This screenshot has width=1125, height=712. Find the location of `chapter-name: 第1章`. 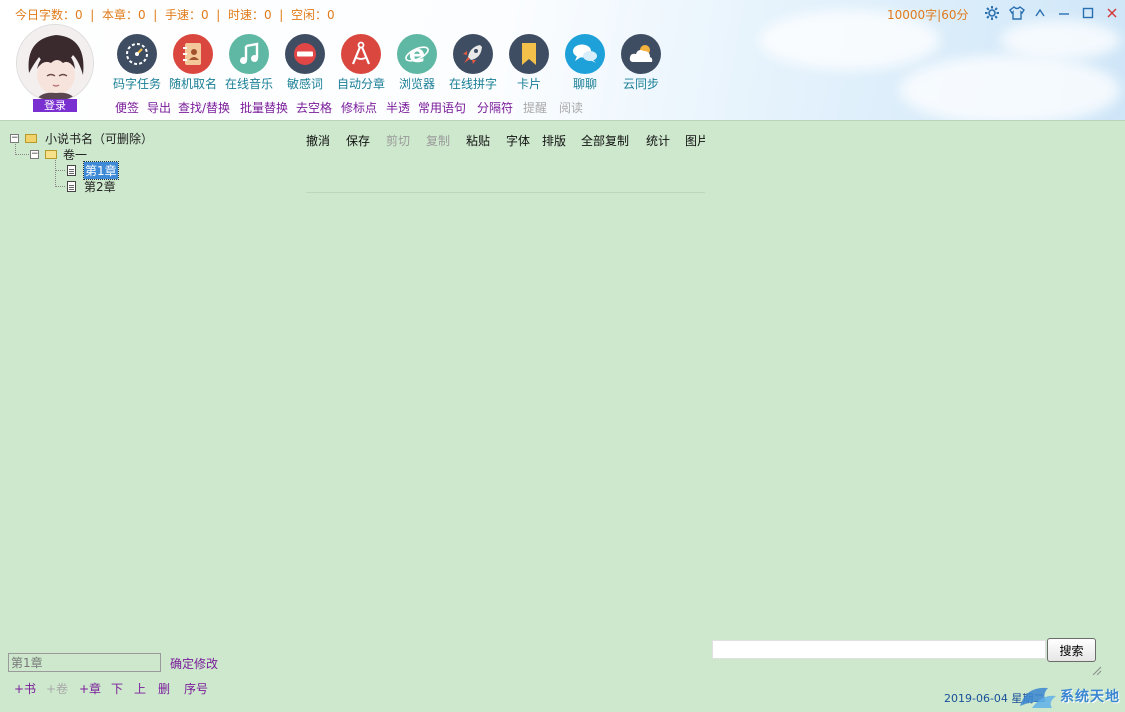

chapter-name: 第1章 is located at coordinates (101, 170).